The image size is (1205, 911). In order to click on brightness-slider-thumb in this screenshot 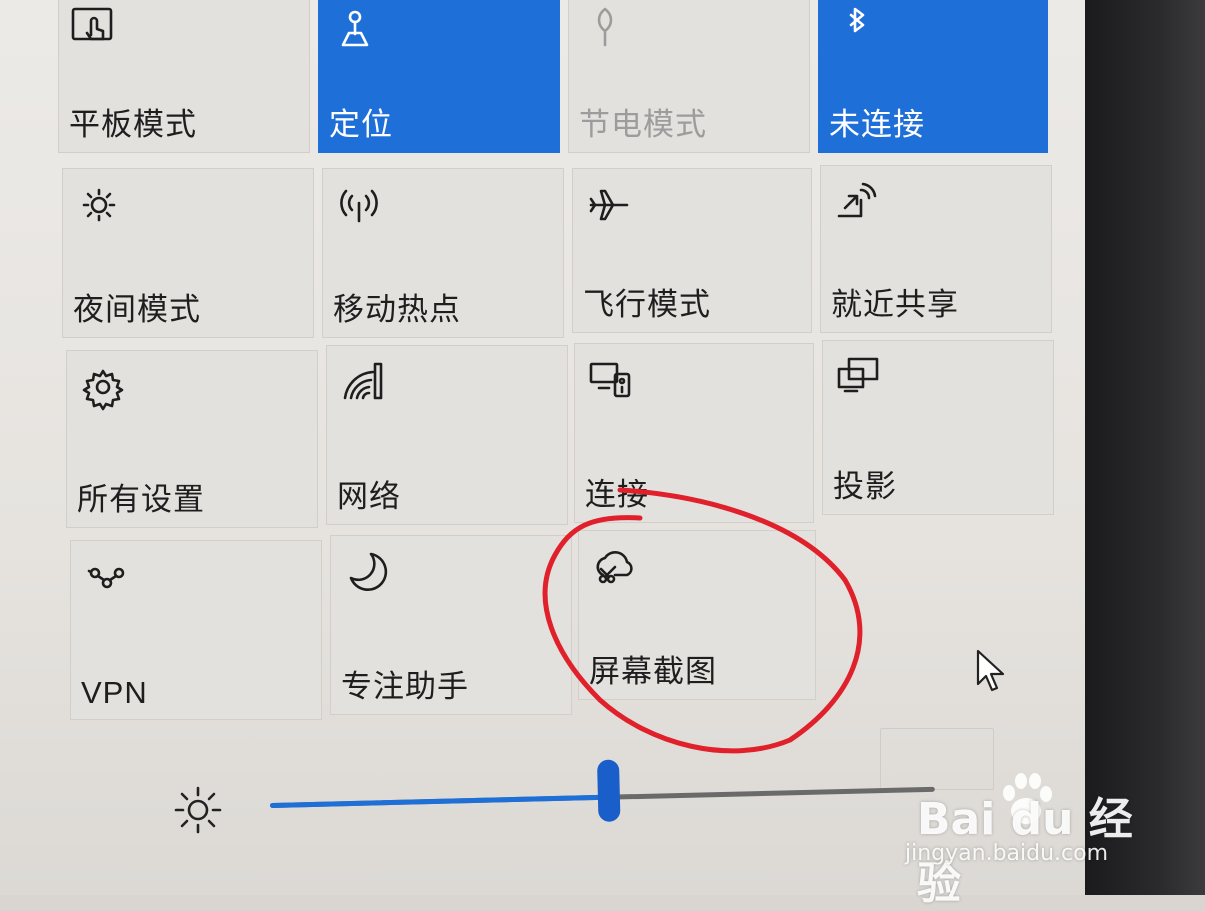, I will do `click(609, 790)`.